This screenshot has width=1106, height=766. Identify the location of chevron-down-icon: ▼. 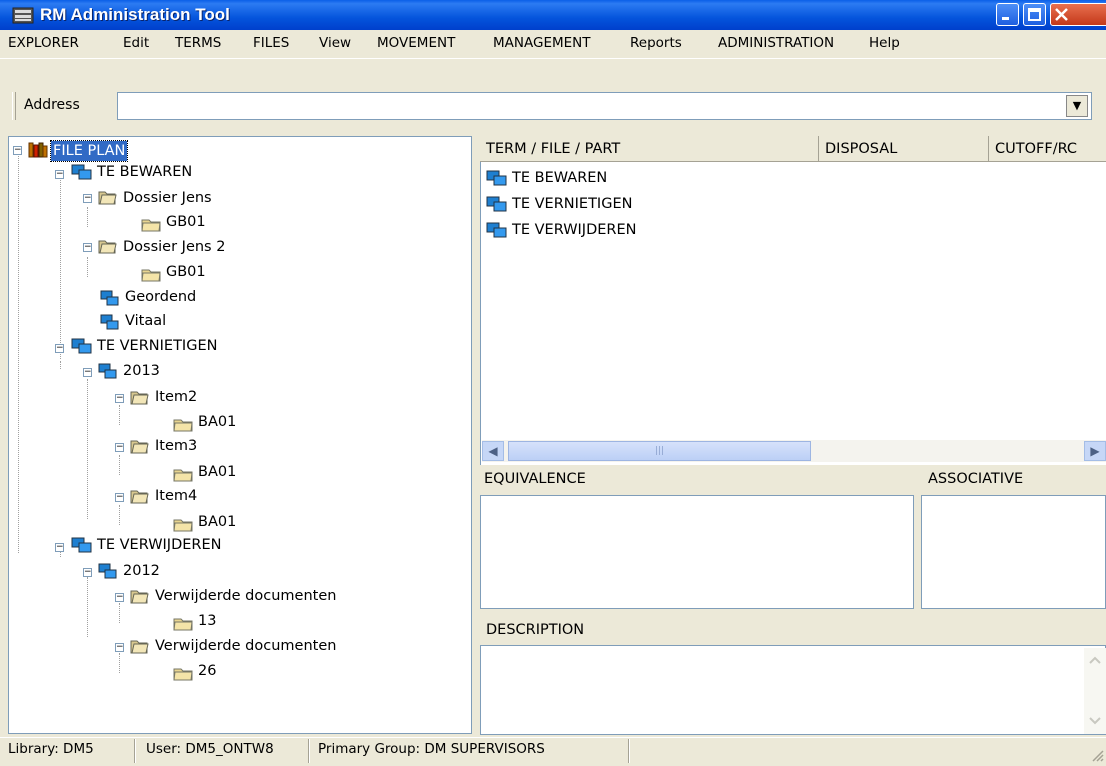
(1077, 105).